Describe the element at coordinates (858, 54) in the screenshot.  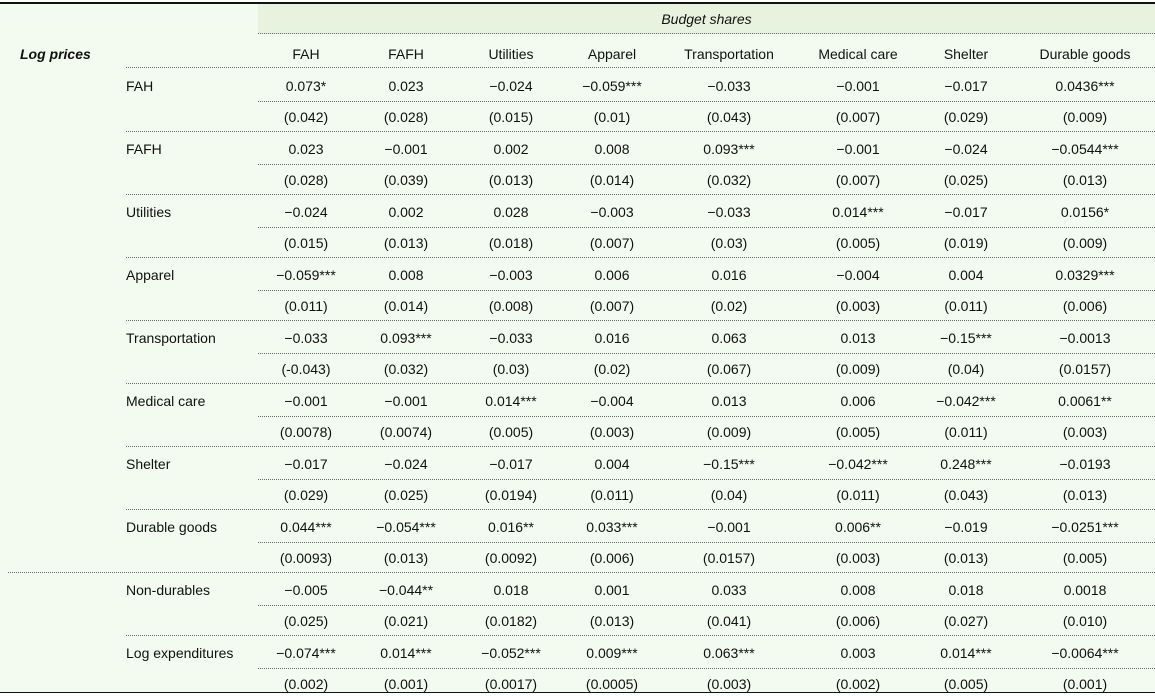
I see `column-header: Medical care` at that location.